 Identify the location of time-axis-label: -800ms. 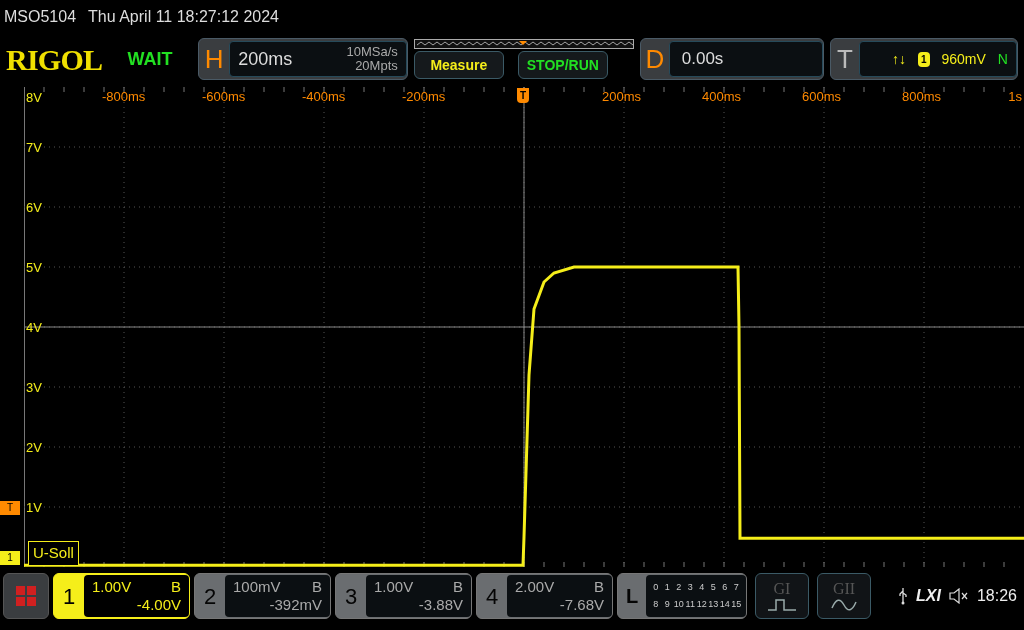
(124, 97).